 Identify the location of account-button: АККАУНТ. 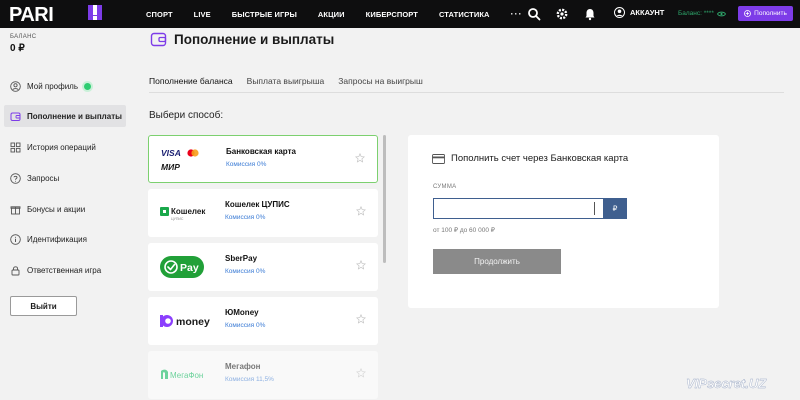
(639, 12).